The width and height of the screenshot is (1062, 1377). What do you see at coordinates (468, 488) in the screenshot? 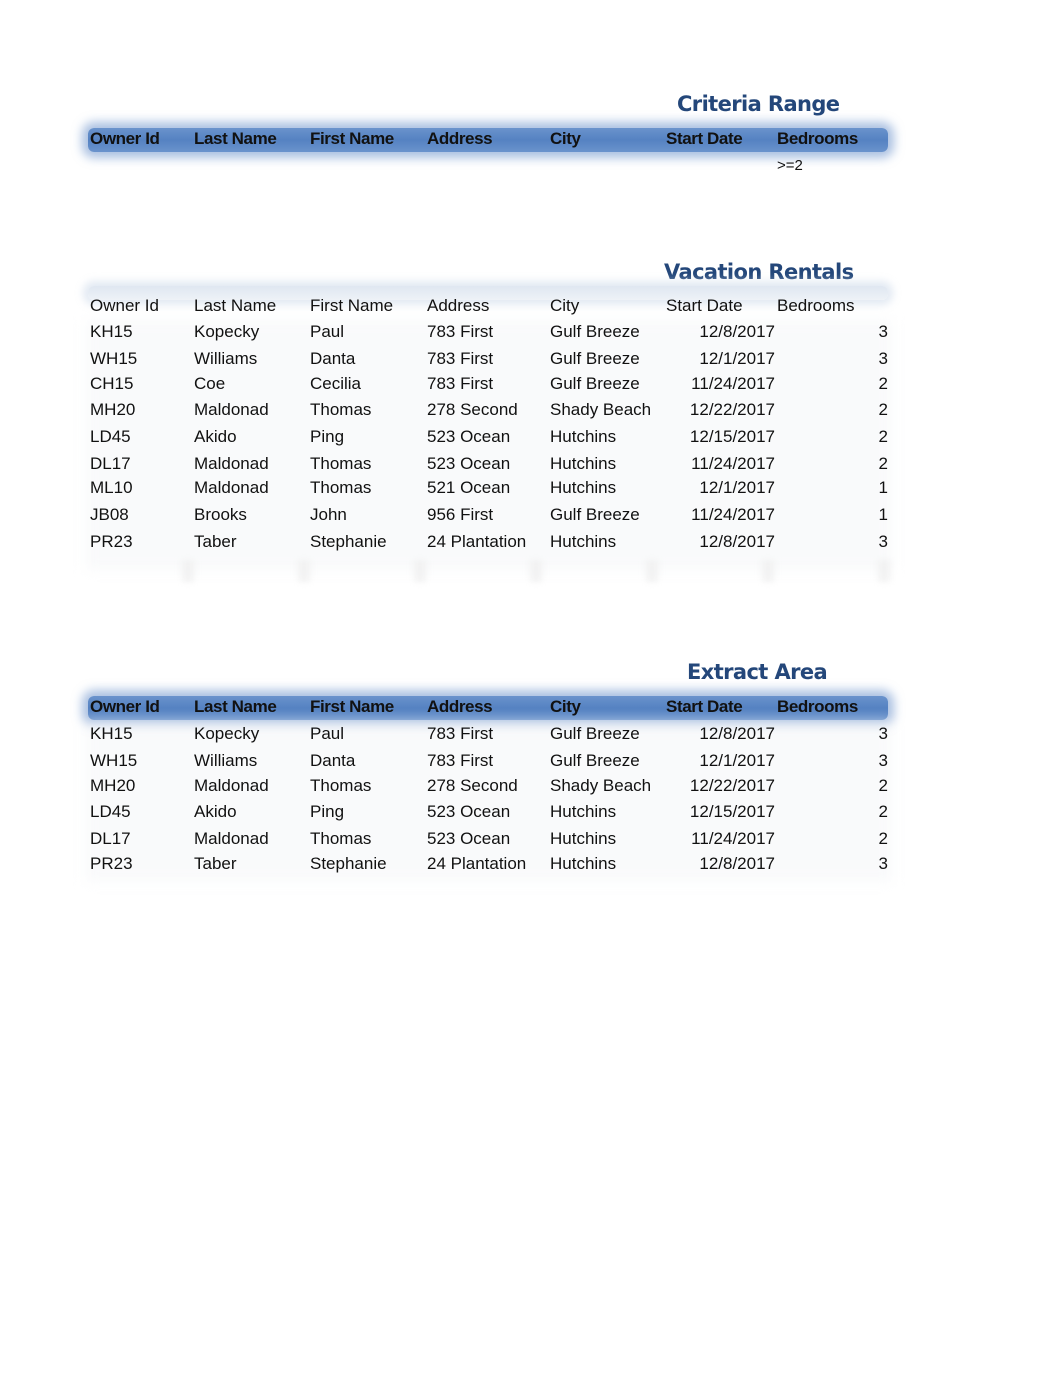
I see `rentals-cell-address: 521 Ocean` at bounding box center [468, 488].